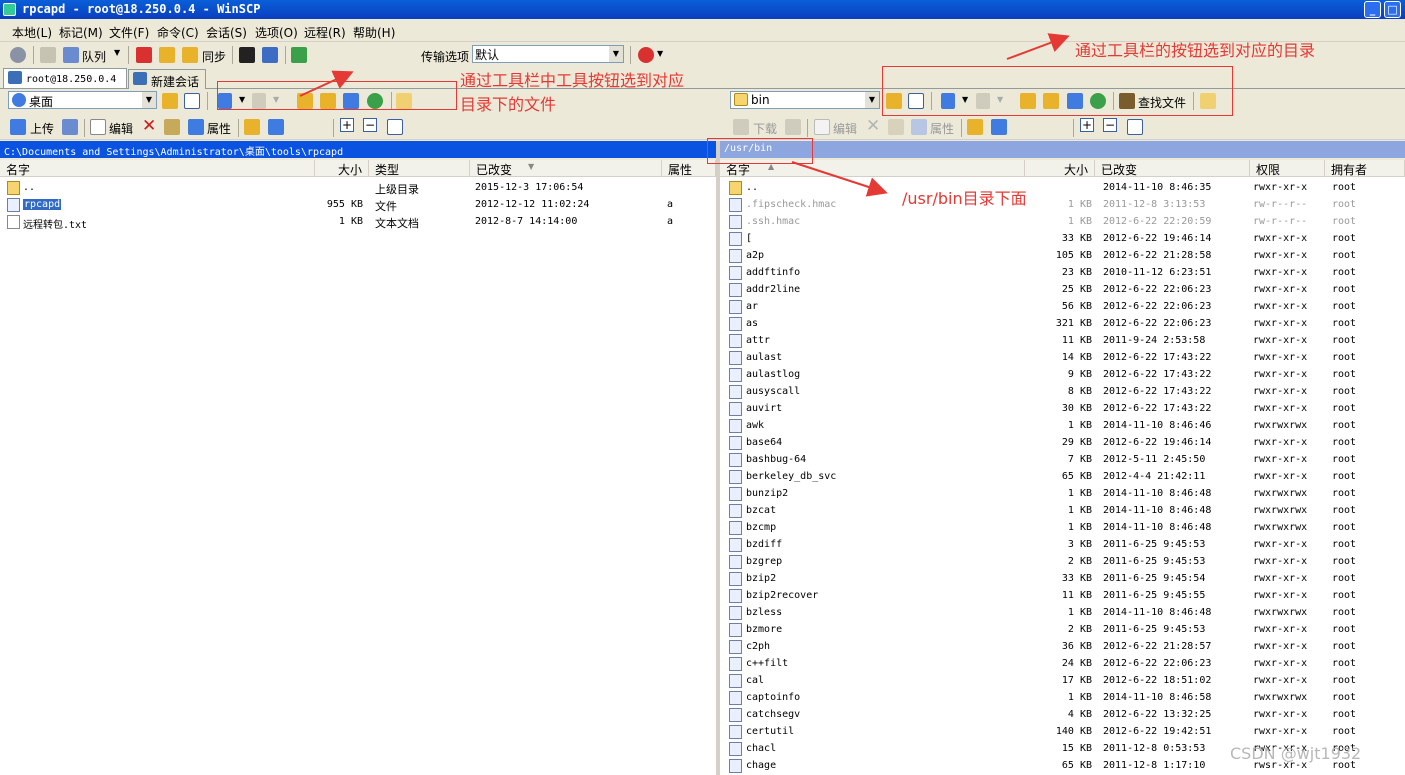 This screenshot has width=1405, height=775. Describe the element at coordinates (1062, 307) in the screenshot. I see `table-row: ar 56 KB 2012-6-22 22:06:23 rwxr-xr-x root` at that location.